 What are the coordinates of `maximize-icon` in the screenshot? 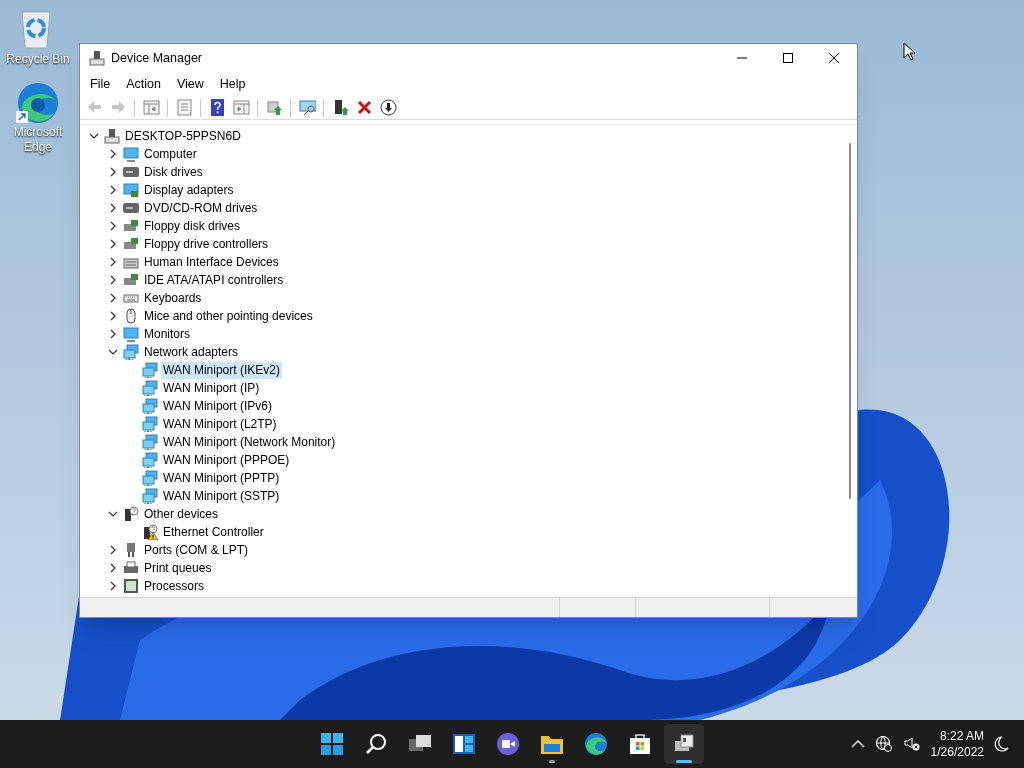 It's located at (788, 58).